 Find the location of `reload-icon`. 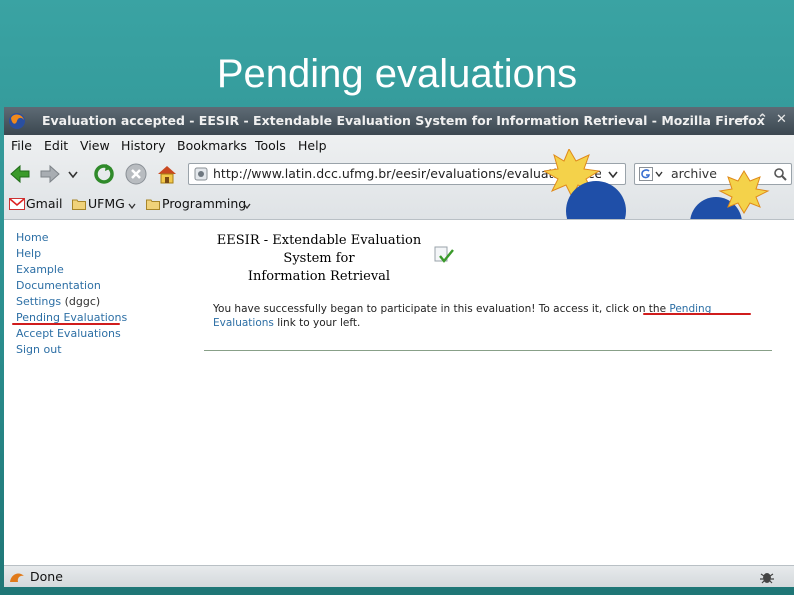

reload-icon is located at coordinates (104, 174).